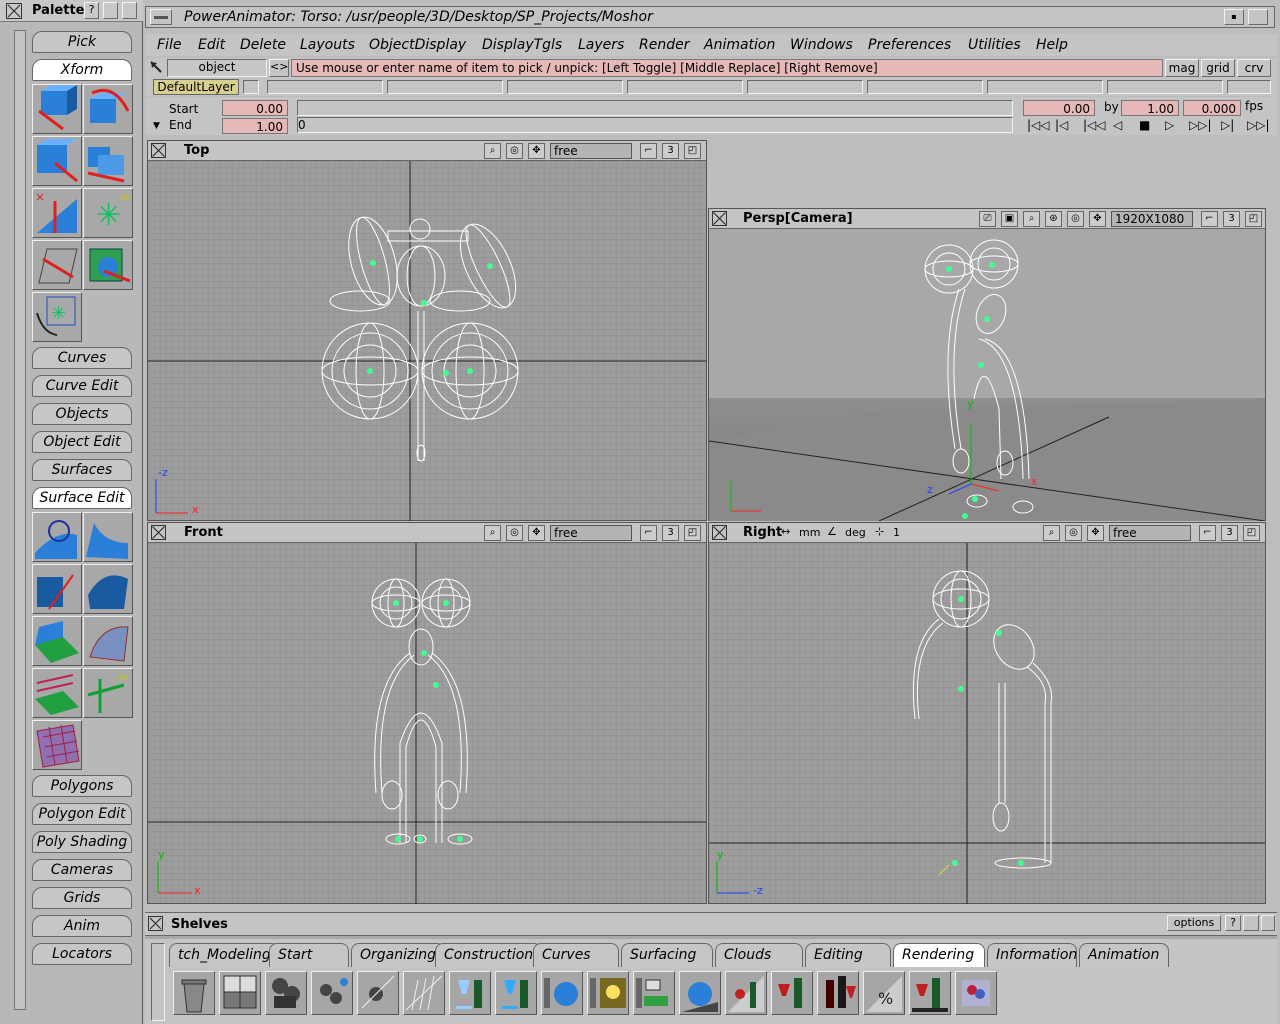 This screenshot has width=1280, height=1024. Describe the element at coordinates (327, 45) in the screenshot. I see `menu-layouts: Layouts` at that location.